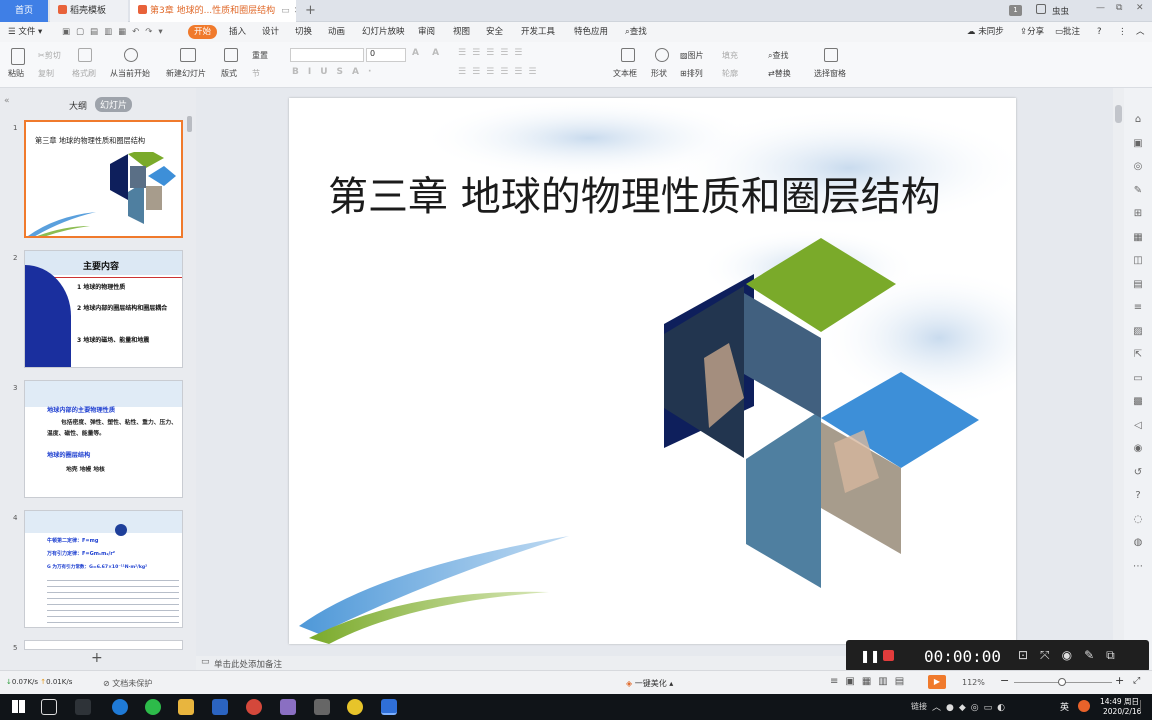 The height and width of the screenshot is (720, 1152). Describe the element at coordinates (220, 707) in the screenshot. I see `word-icon` at that location.